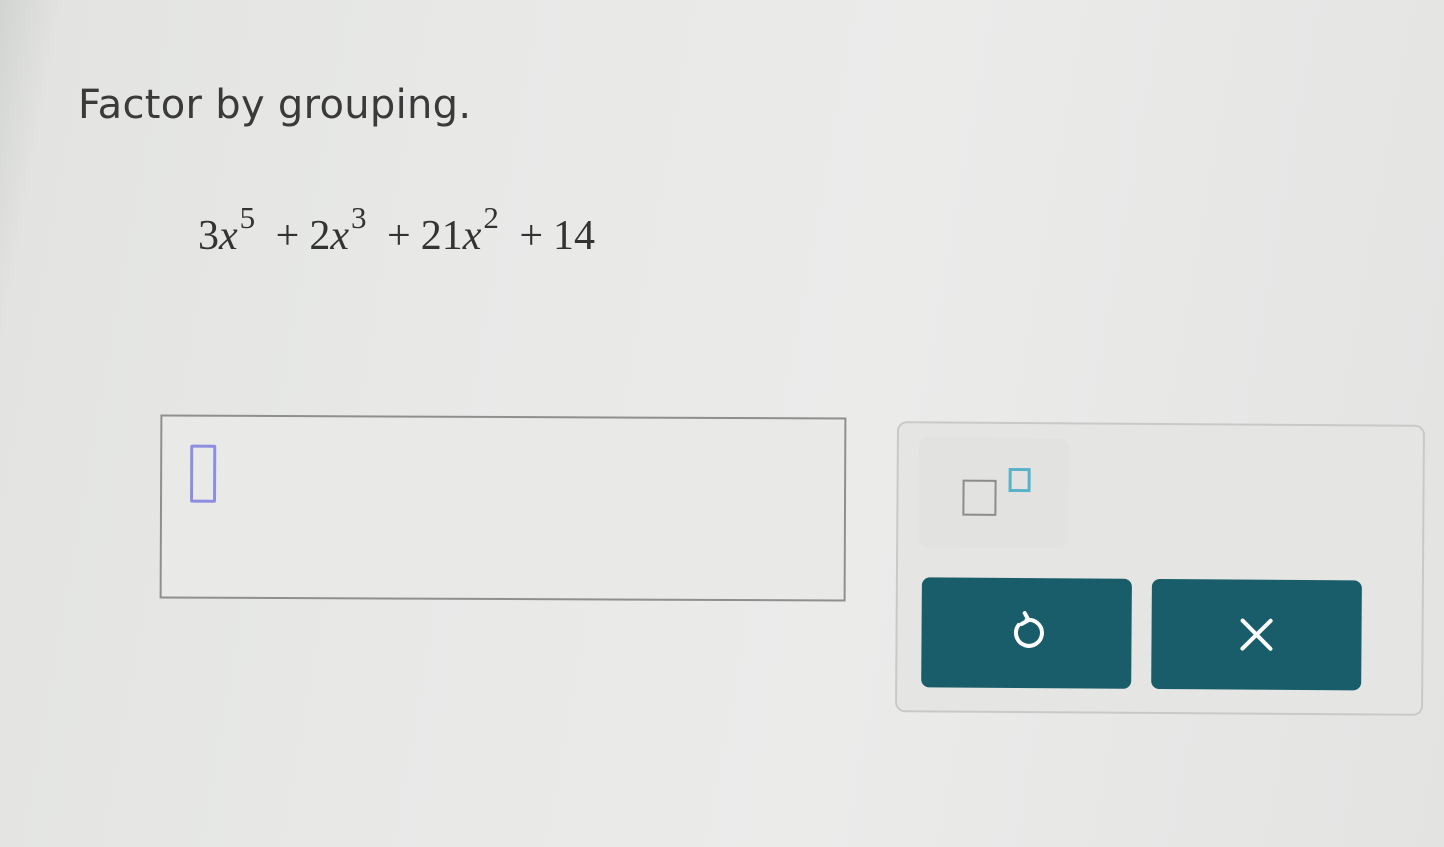  I want to click on exponent-superscript-square-icon, so click(1019, 480).